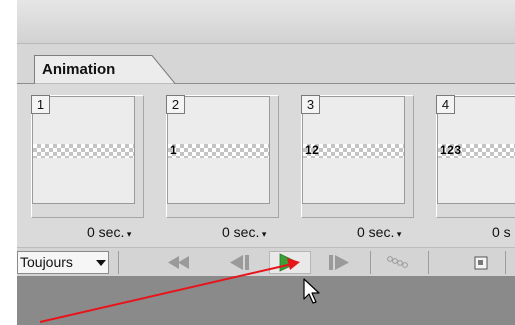 This screenshot has width=515, height=325. What do you see at coordinates (169, 290) in the screenshot?
I see `annotation-arrow` at bounding box center [169, 290].